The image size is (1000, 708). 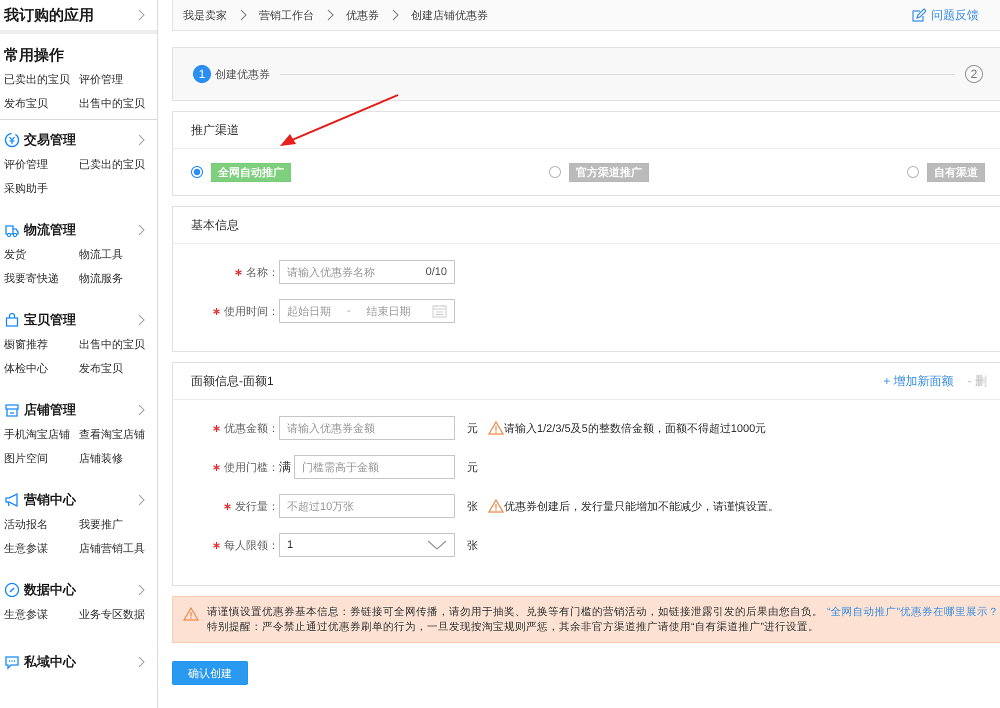 I want to click on section-title: 私域中心, so click(x=78, y=662).